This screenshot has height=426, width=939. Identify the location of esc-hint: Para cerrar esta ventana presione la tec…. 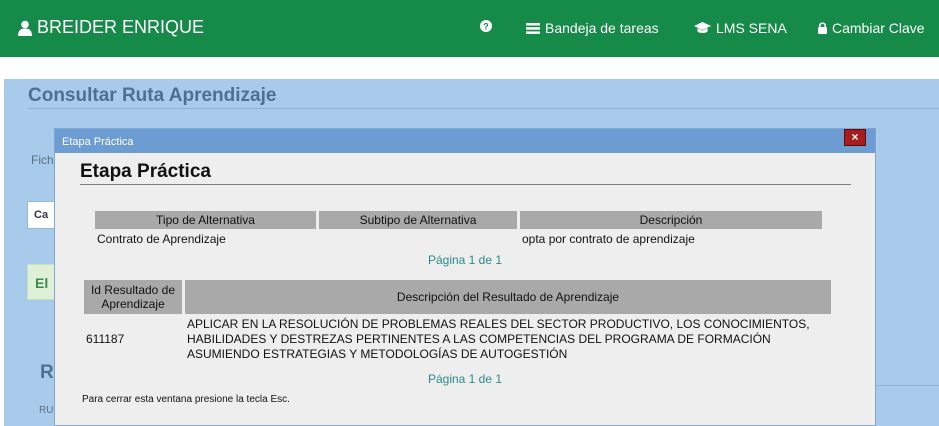
(186, 399).